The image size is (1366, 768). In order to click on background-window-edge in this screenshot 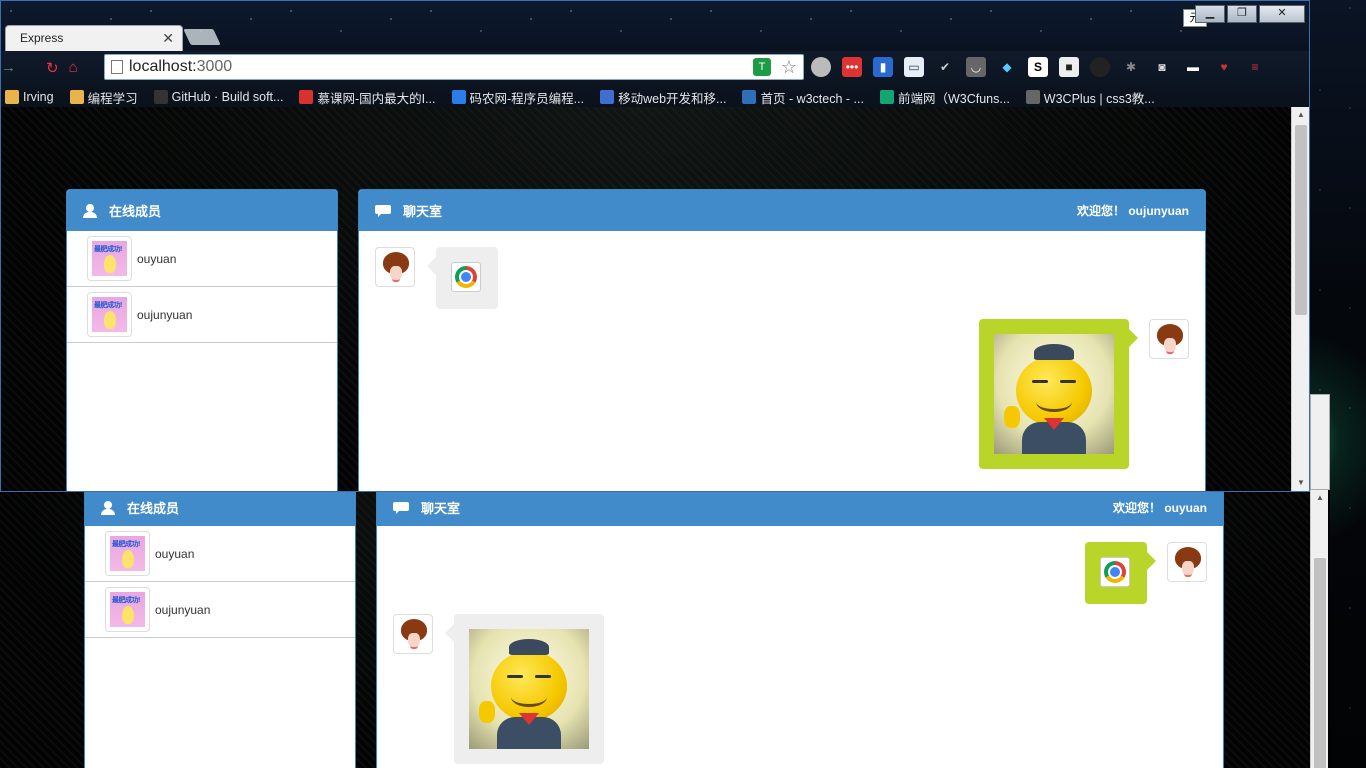, I will do `click(1320, 442)`.